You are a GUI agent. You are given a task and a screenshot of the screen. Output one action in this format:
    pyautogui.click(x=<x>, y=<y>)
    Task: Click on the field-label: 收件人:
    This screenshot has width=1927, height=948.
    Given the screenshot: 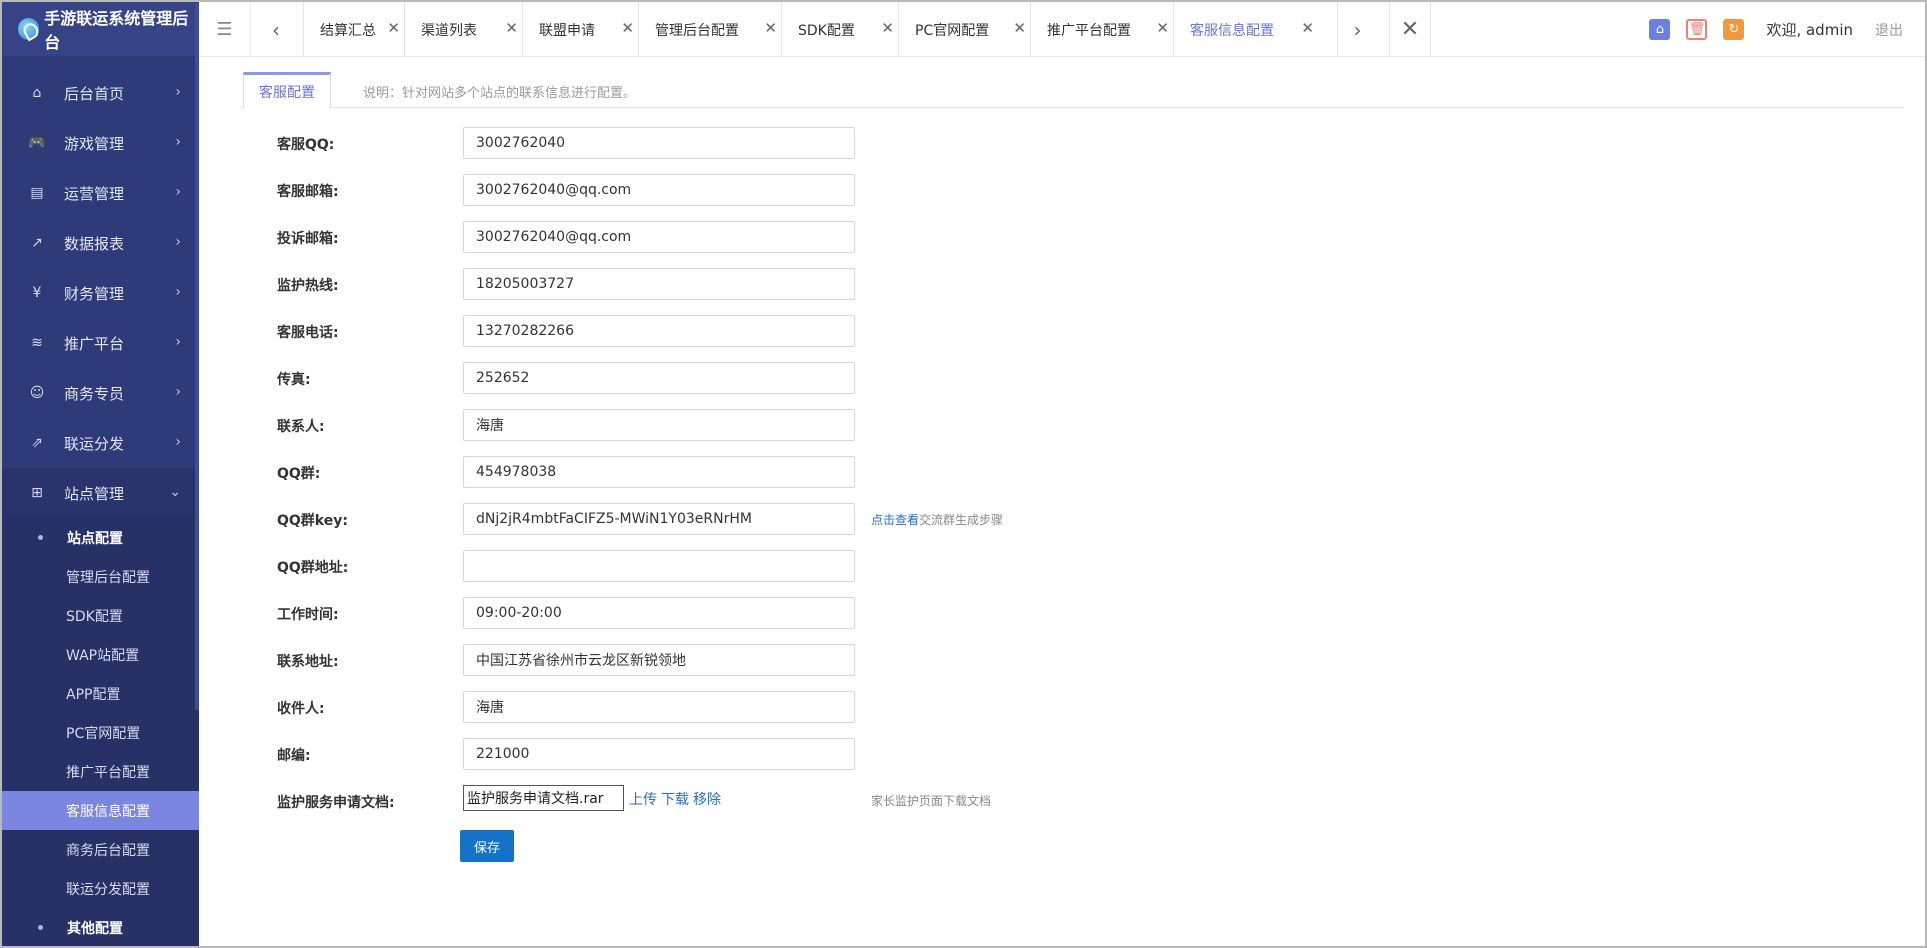 What is the action you would take?
    pyautogui.click(x=301, y=709)
    